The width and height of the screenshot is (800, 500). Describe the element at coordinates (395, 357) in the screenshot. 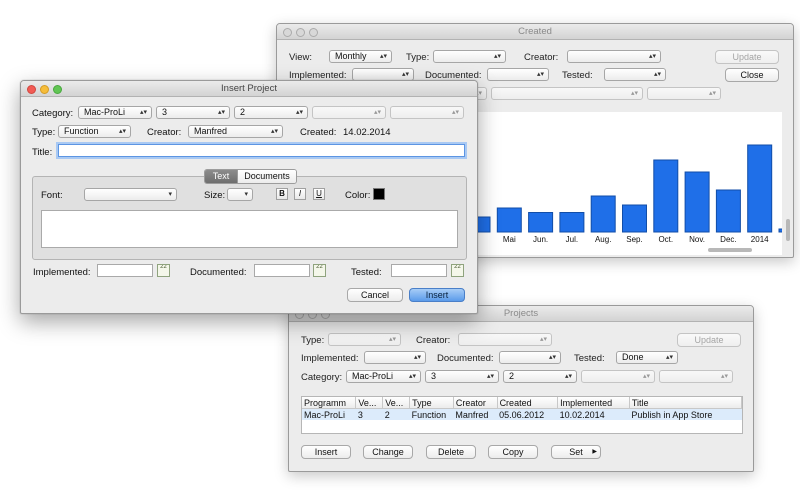

I see `implemented-popup: ▴▾` at that location.